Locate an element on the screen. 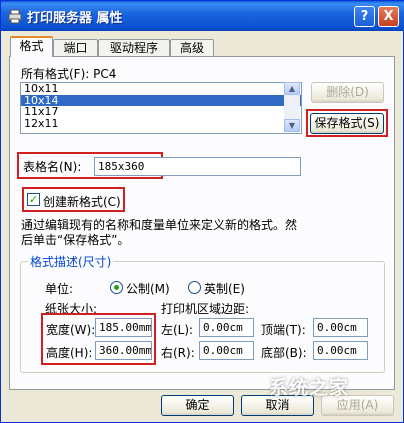  close-button: X is located at coordinates (388, 16).